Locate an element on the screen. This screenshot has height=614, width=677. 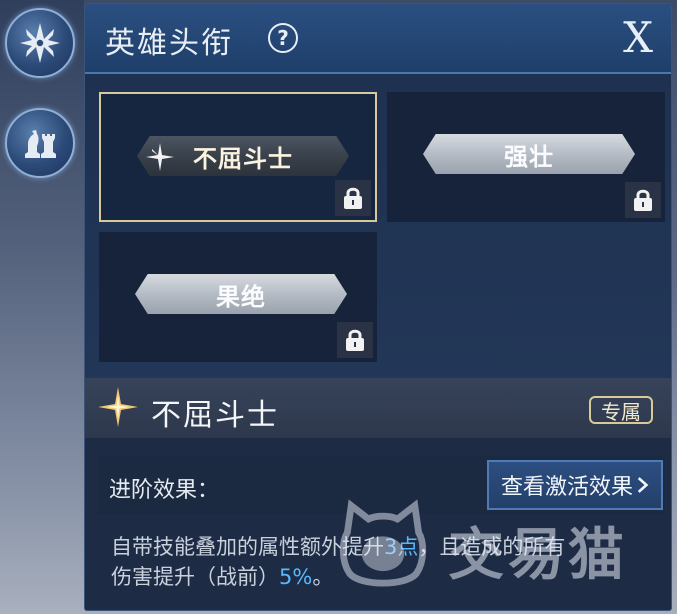
chess-nav-button is located at coordinates (40, 143).